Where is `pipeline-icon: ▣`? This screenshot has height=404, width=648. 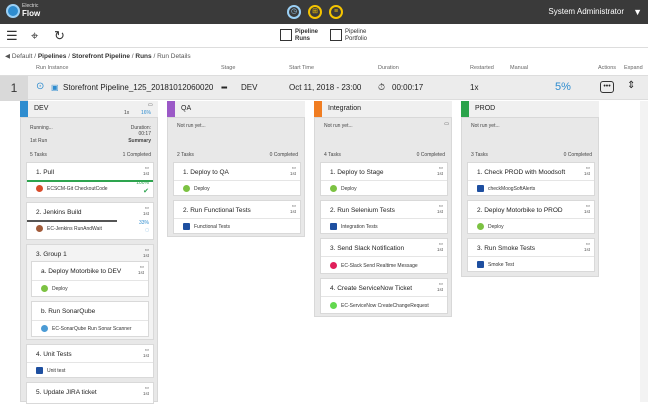
pipeline-icon: ▣ is located at coordinates (55, 87).